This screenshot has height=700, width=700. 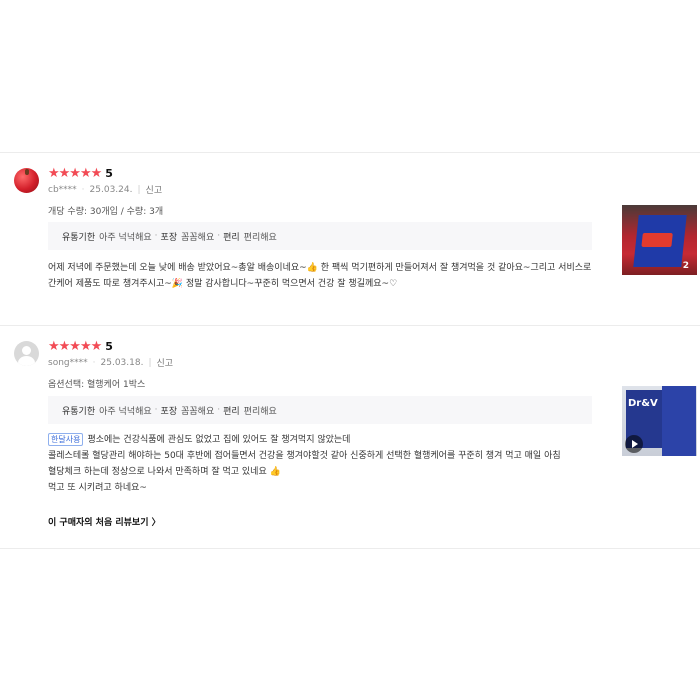 I want to click on purchase-option: 옵션선택: 혈행케어 1박스, so click(x=97, y=385).